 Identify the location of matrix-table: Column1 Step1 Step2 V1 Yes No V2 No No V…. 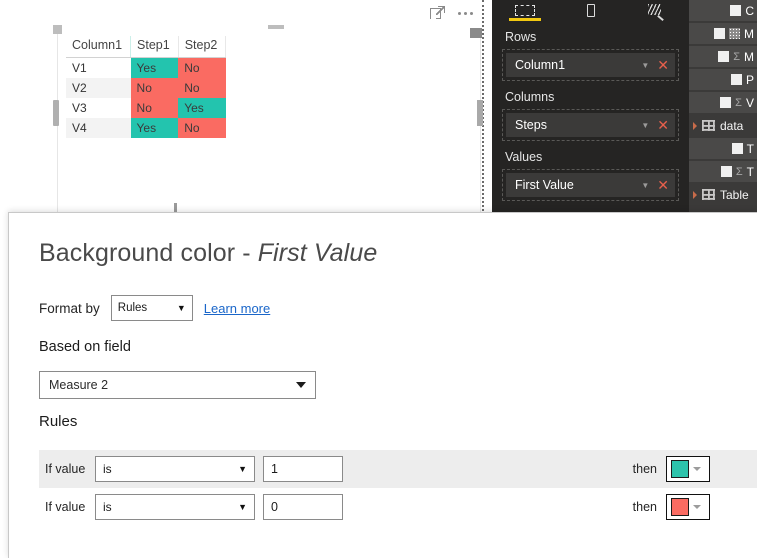
(146, 87).